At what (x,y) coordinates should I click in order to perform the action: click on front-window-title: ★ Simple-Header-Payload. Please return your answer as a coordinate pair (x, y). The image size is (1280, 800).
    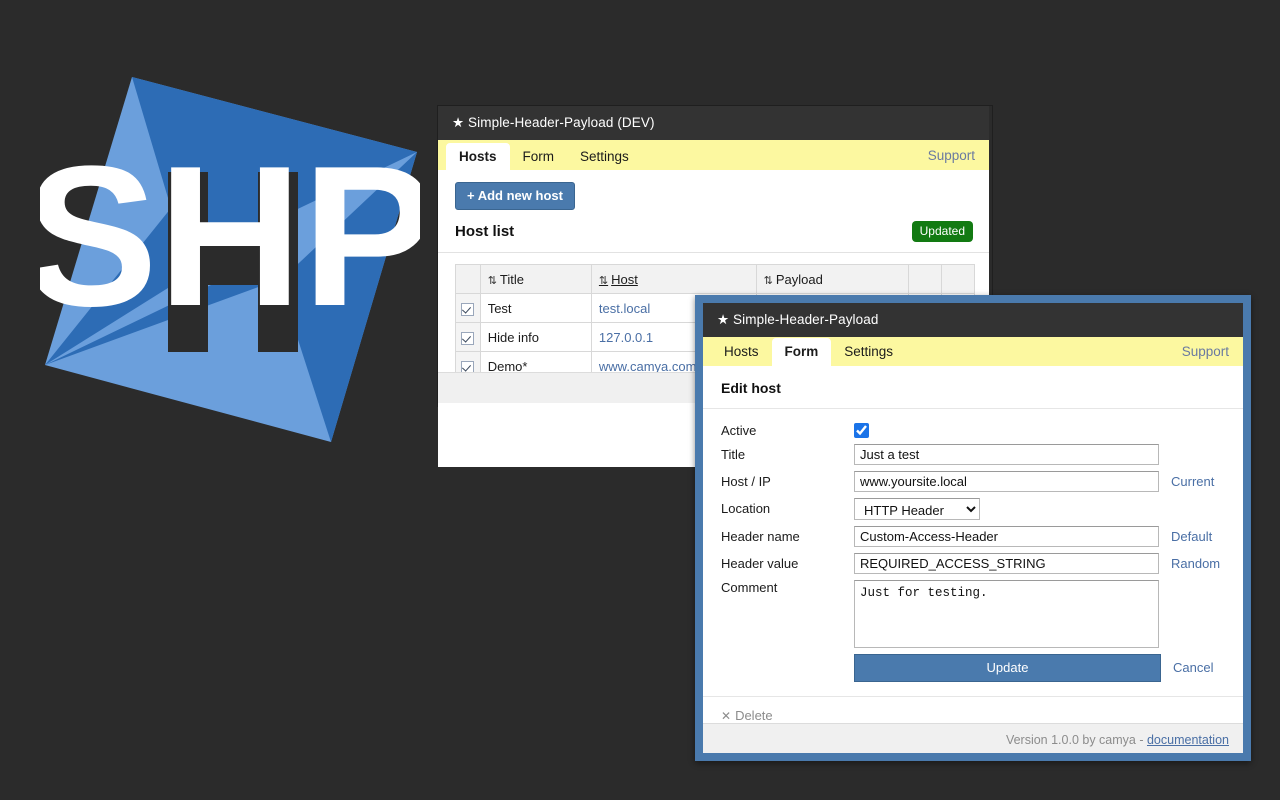
    Looking at the image, I should click on (798, 319).